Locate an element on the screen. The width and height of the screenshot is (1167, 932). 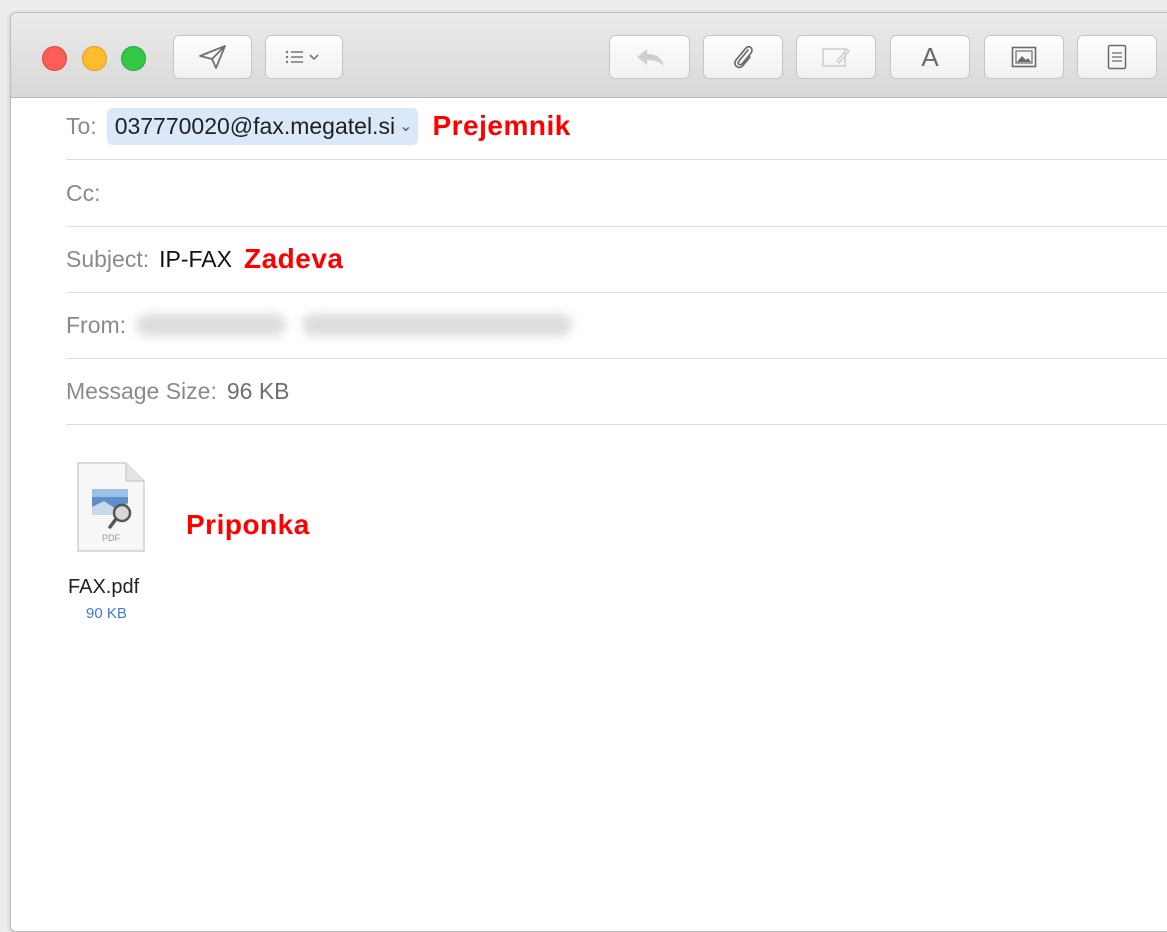
to-label: To: is located at coordinates (81, 125).